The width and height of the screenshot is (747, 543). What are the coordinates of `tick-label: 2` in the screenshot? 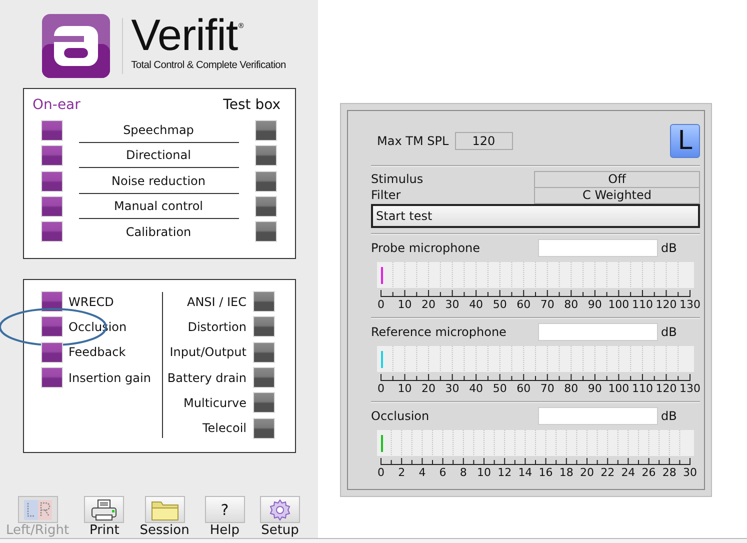 It's located at (402, 472).